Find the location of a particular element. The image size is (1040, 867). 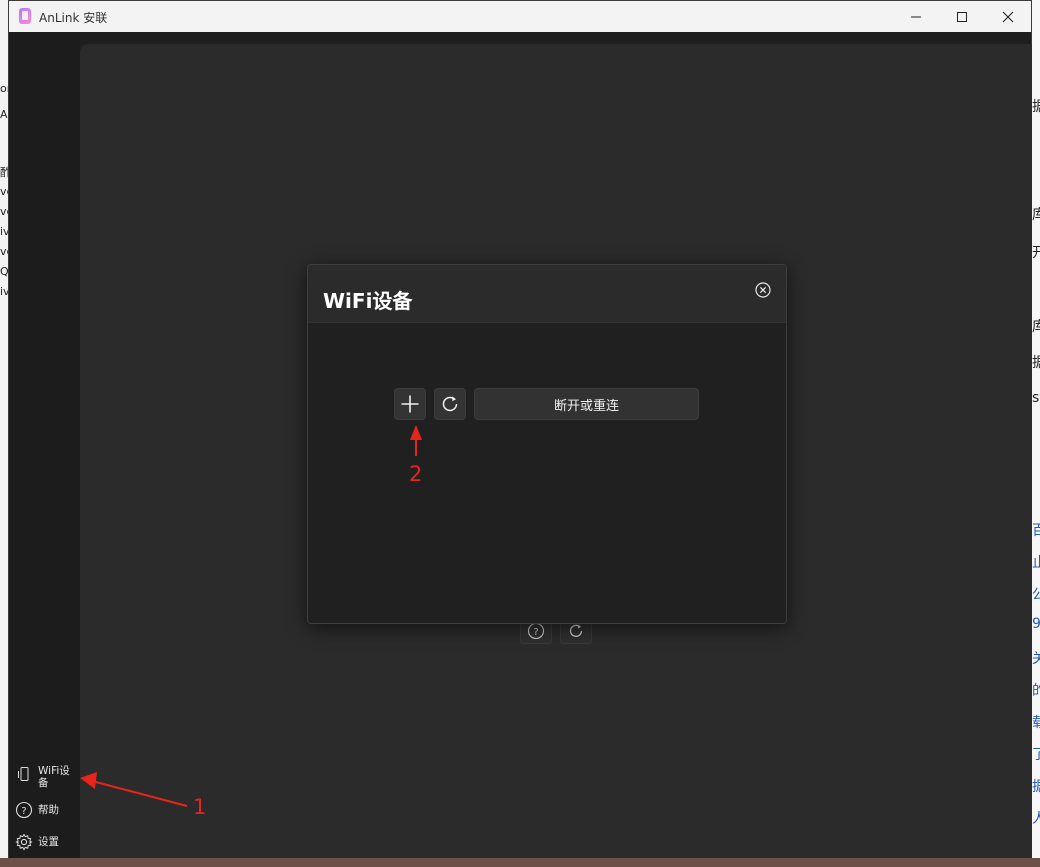

close-circle-icon is located at coordinates (763, 290).